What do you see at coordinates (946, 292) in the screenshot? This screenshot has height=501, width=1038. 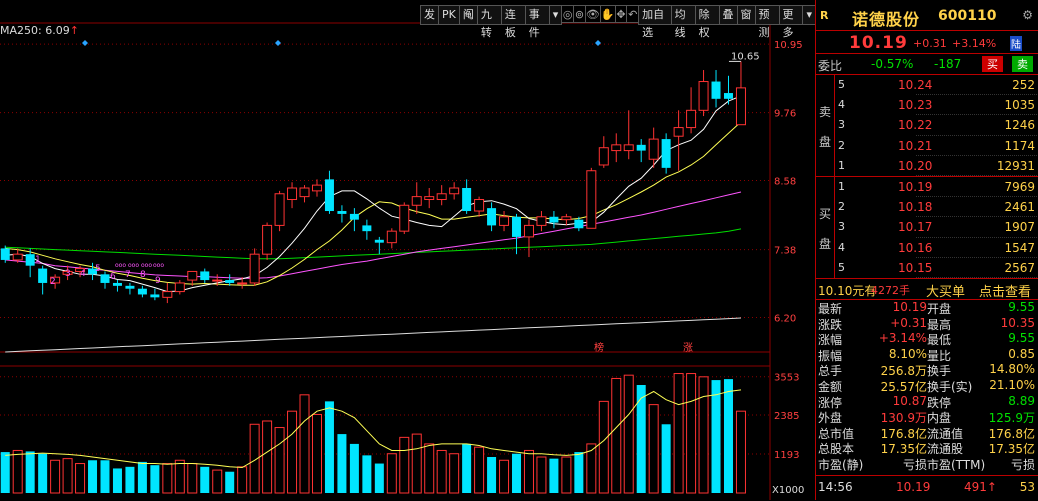 I see `big-buy-order: 大买单` at bounding box center [946, 292].